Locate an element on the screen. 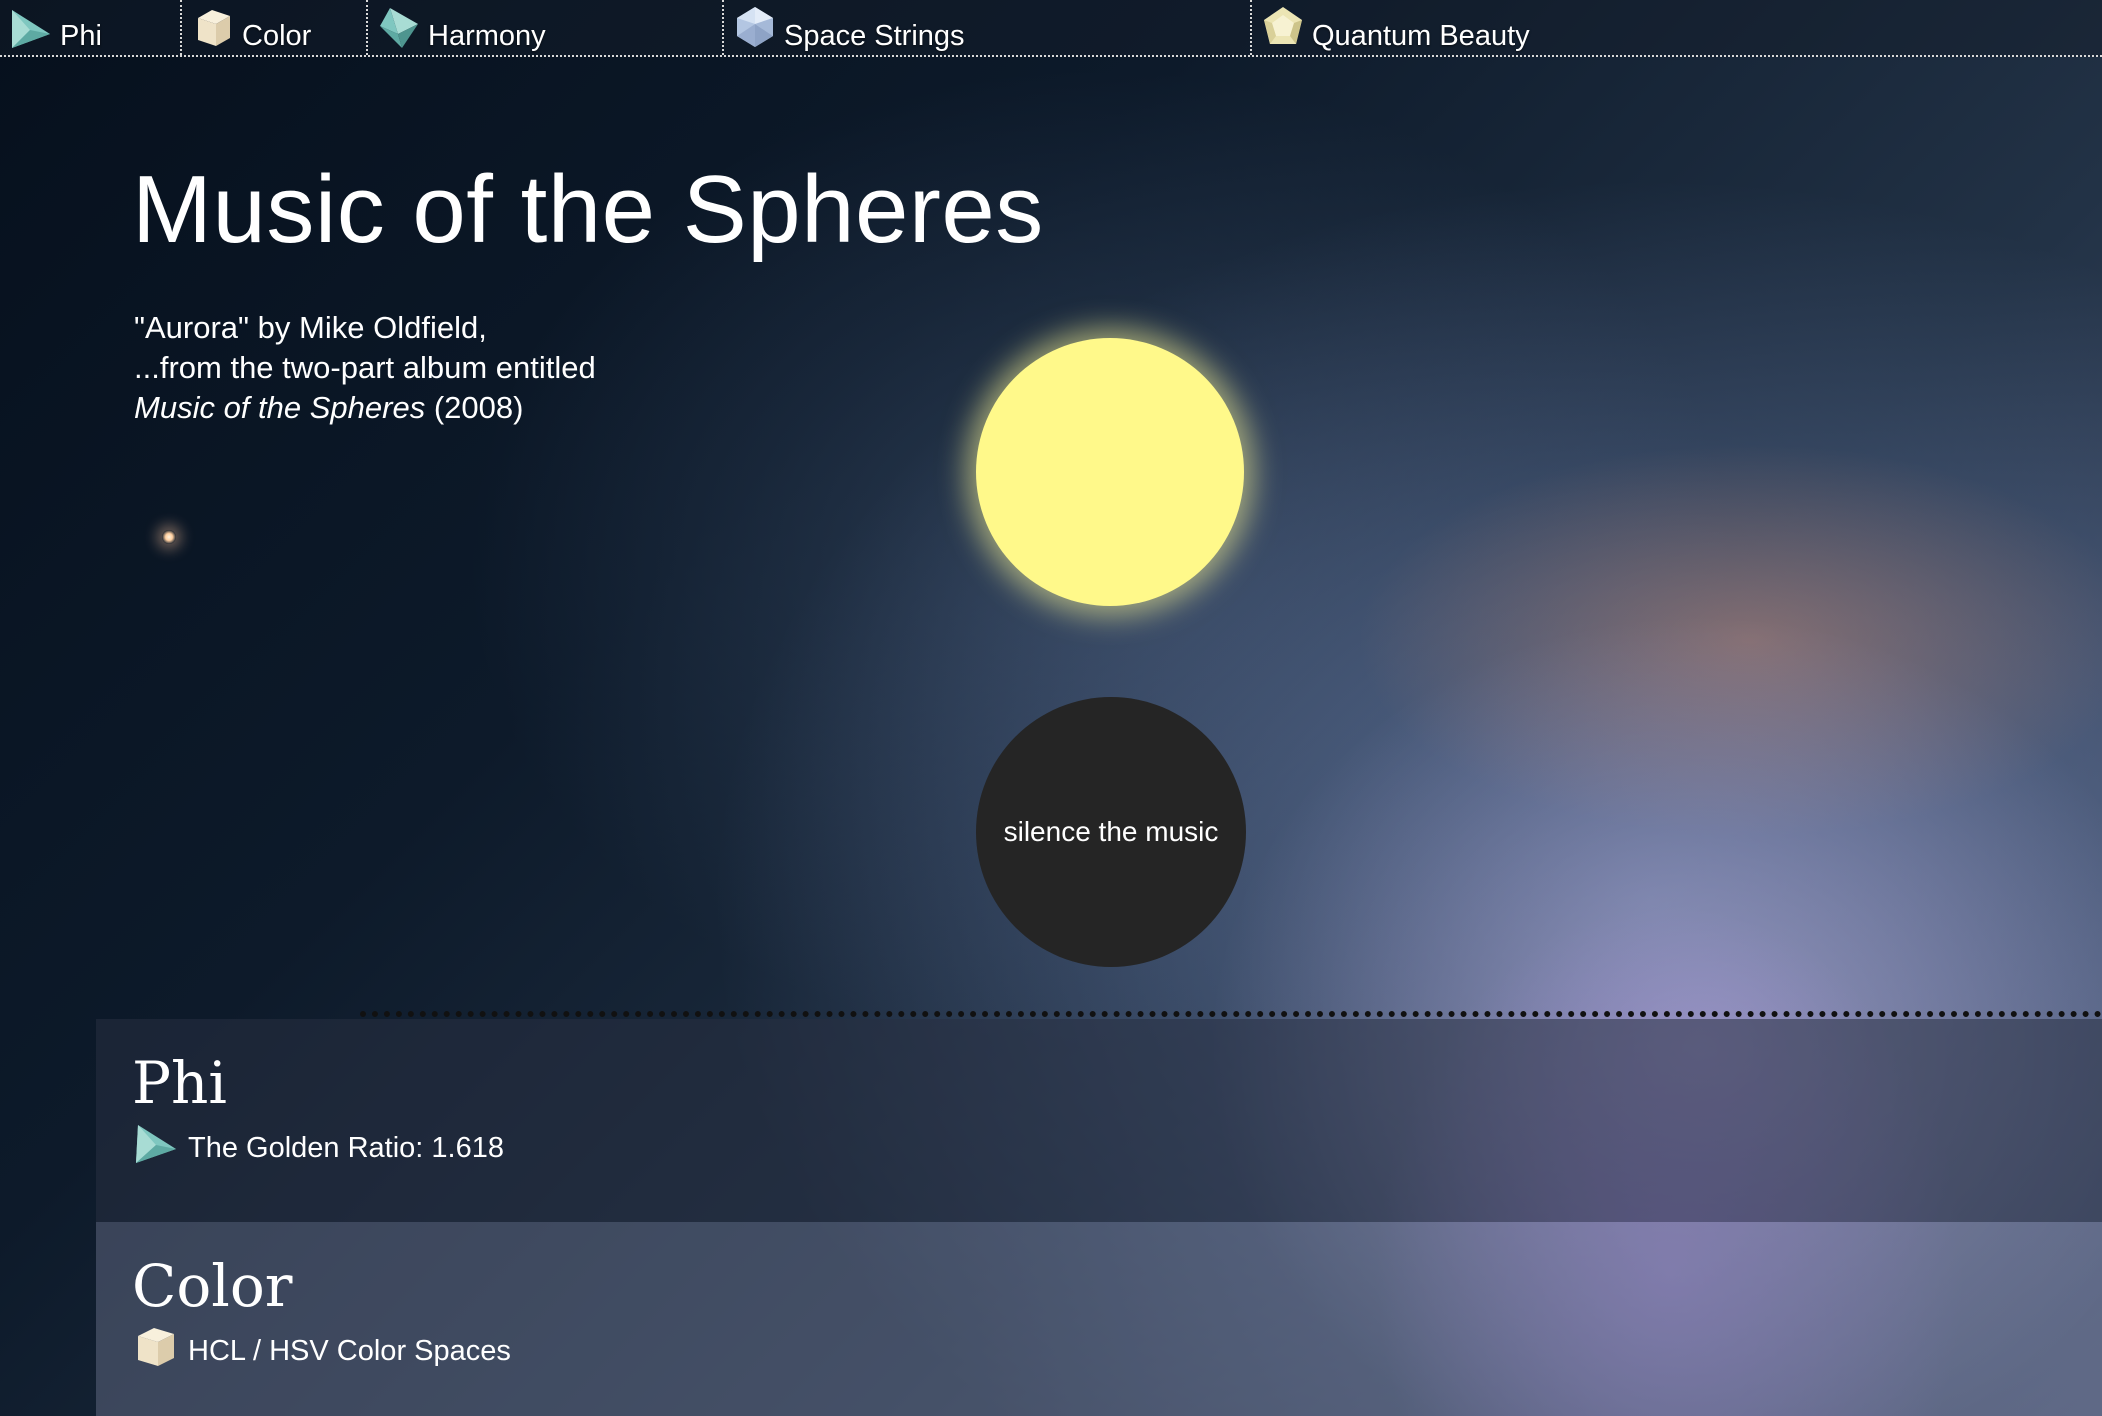 The height and width of the screenshot is (1416, 2102). nav-item-harmony: Harmony is located at coordinates (546, 27).